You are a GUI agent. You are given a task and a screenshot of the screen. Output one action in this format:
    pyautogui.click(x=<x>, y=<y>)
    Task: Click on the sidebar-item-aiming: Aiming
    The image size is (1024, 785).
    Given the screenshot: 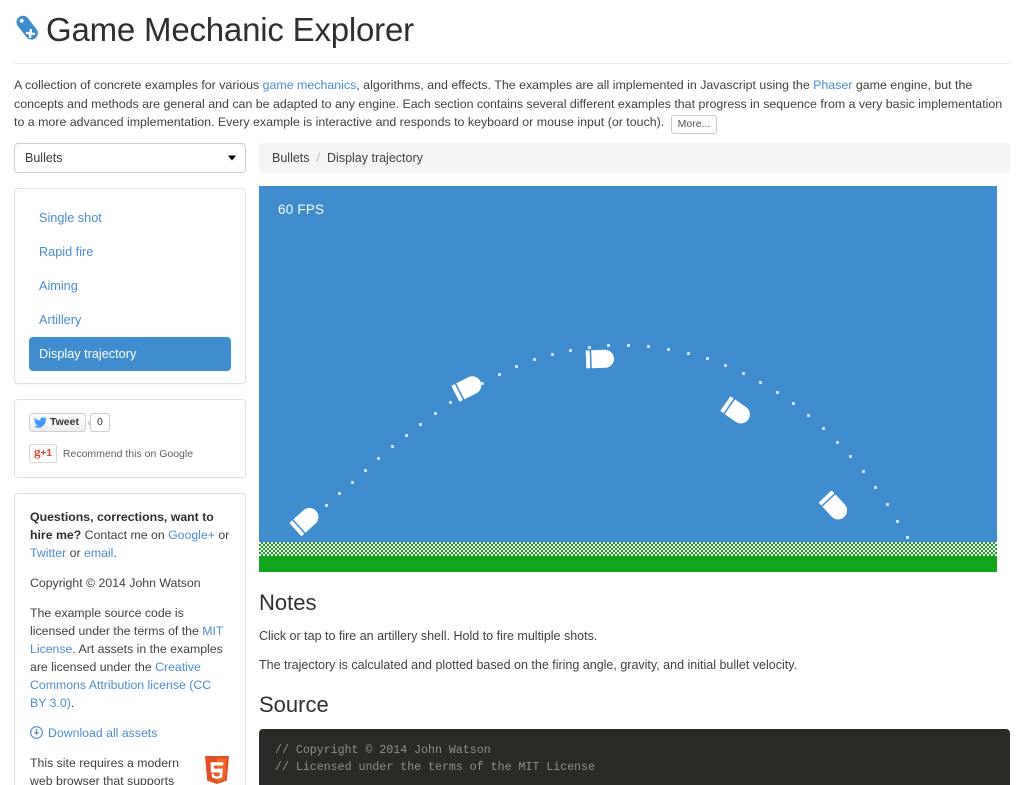 What is the action you would take?
    pyautogui.click(x=130, y=286)
    